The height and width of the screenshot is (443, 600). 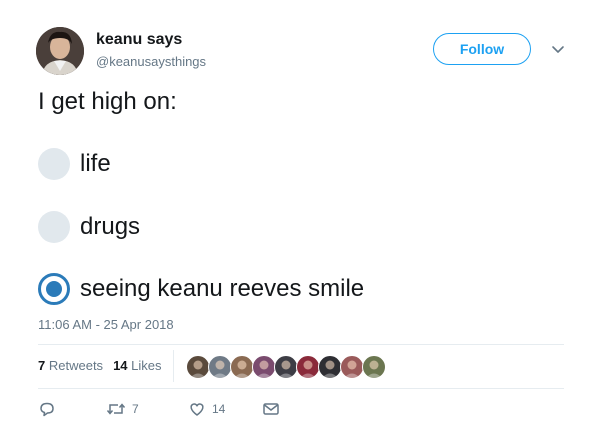 What do you see at coordinates (146, 365) in the screenshot?
I see `likes-label: Likes` at bounding box center [146, 365].